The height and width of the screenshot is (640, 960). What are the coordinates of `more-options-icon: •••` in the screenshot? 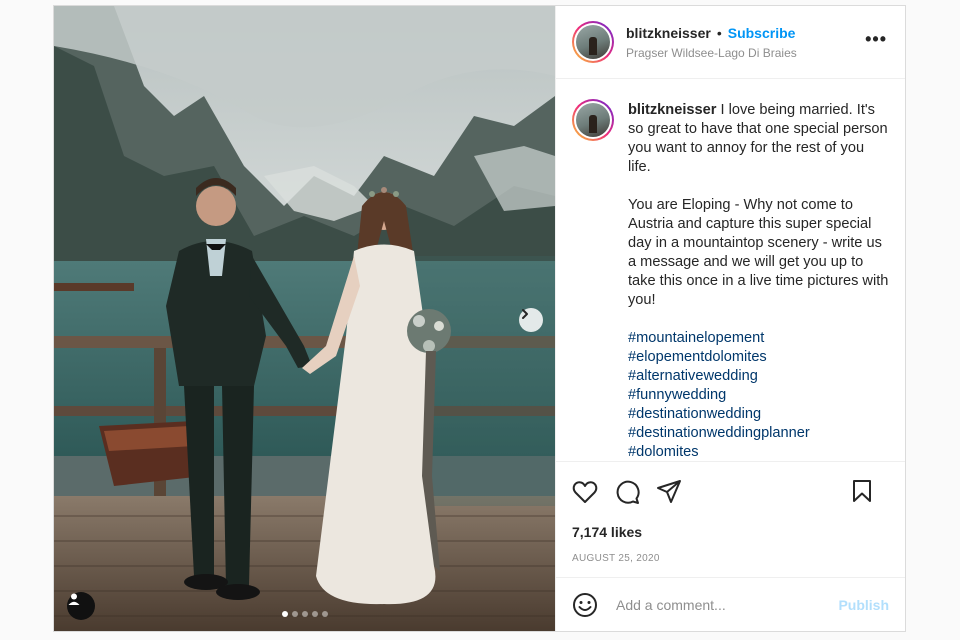 It's located at (876, 39).